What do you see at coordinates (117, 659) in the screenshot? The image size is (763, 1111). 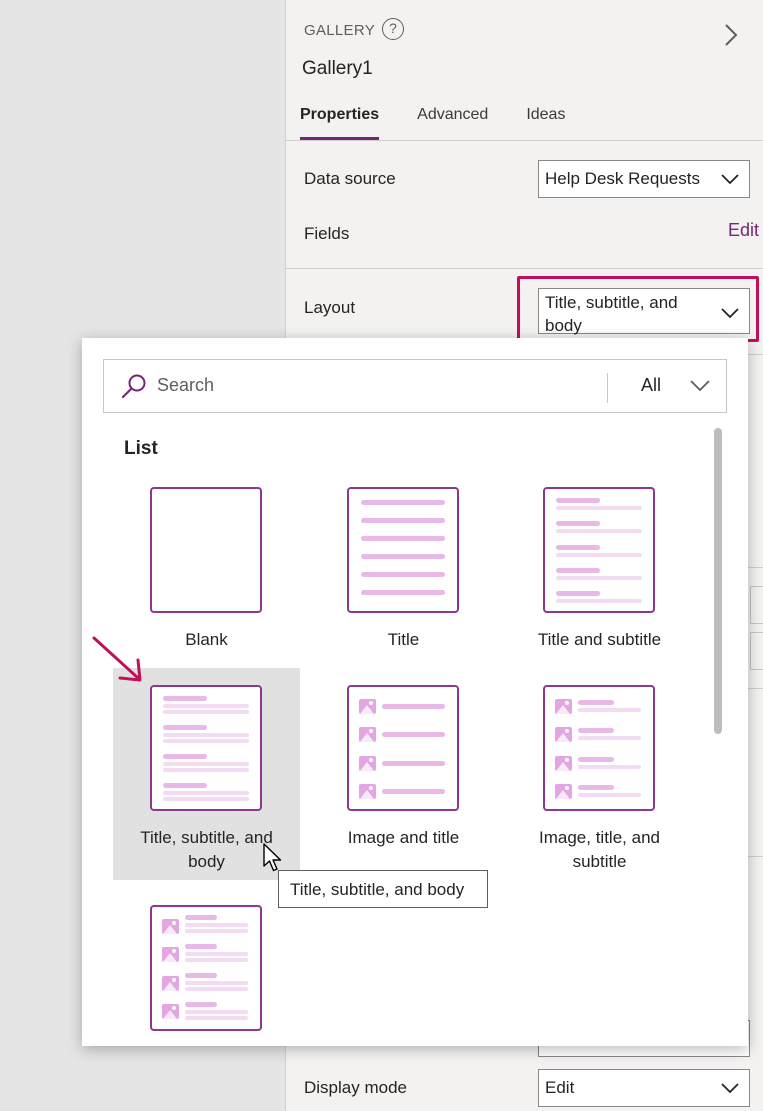 I see `annotation-arrow-icon` at bounding box center [117, 659].